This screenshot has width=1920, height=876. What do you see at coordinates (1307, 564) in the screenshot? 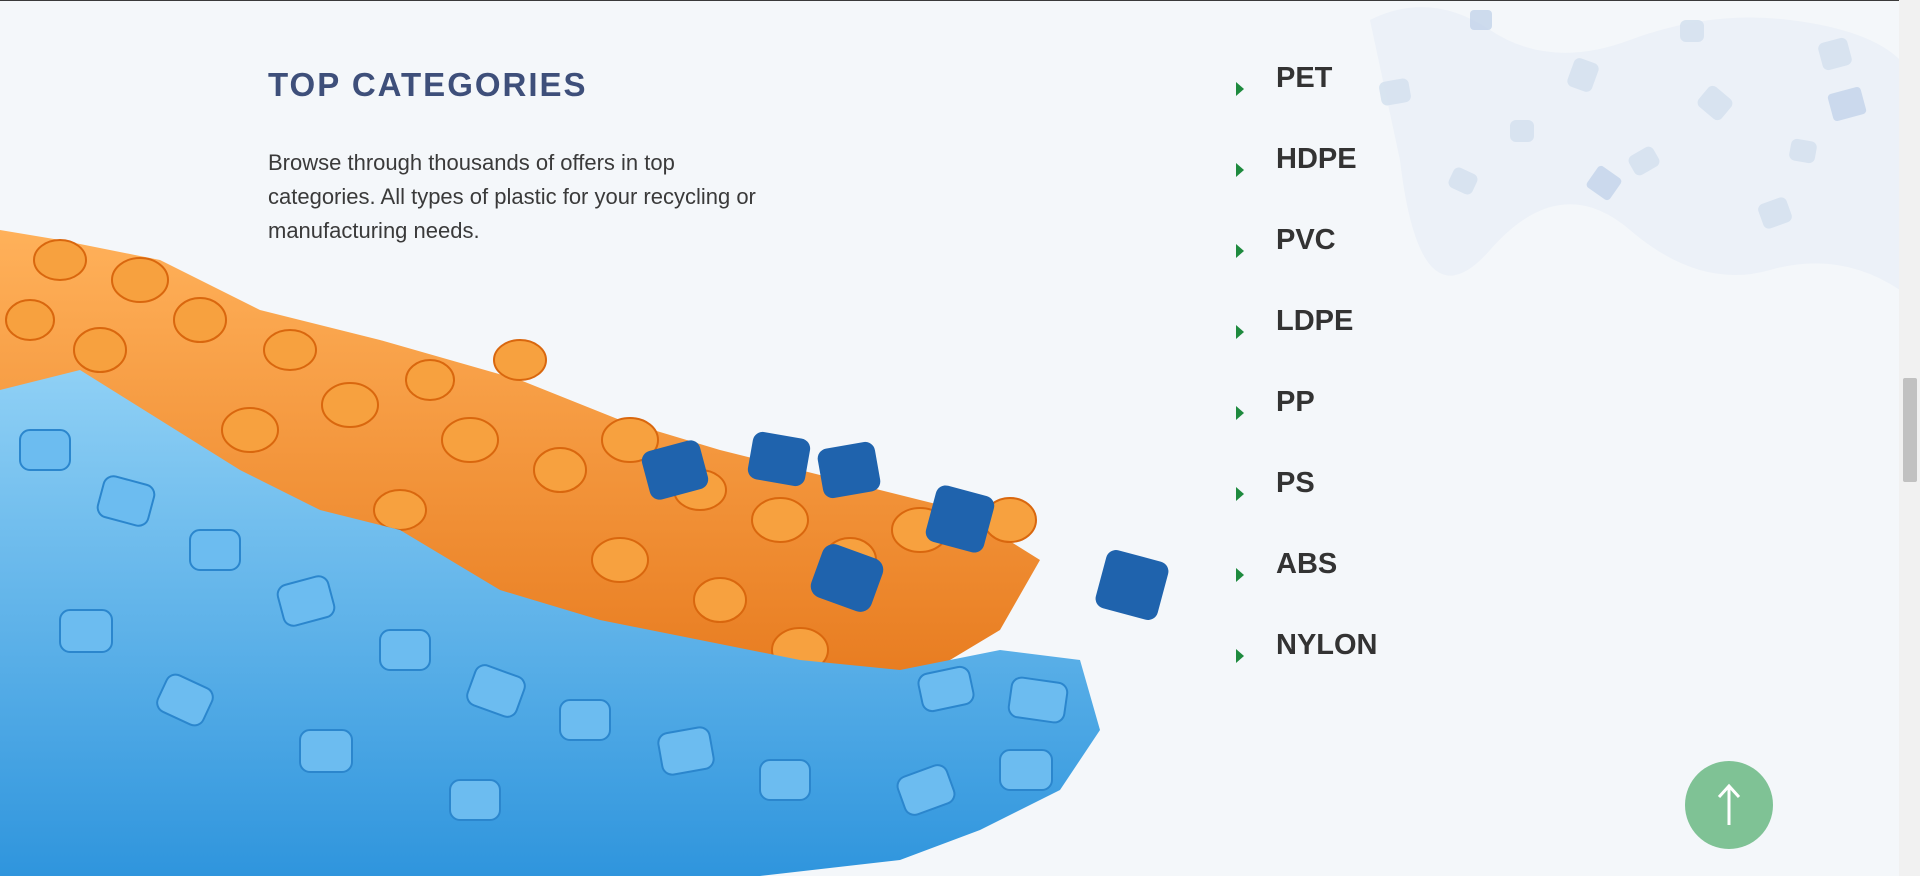
I see `category-label: ABS` at bounding box center [1307, 564].